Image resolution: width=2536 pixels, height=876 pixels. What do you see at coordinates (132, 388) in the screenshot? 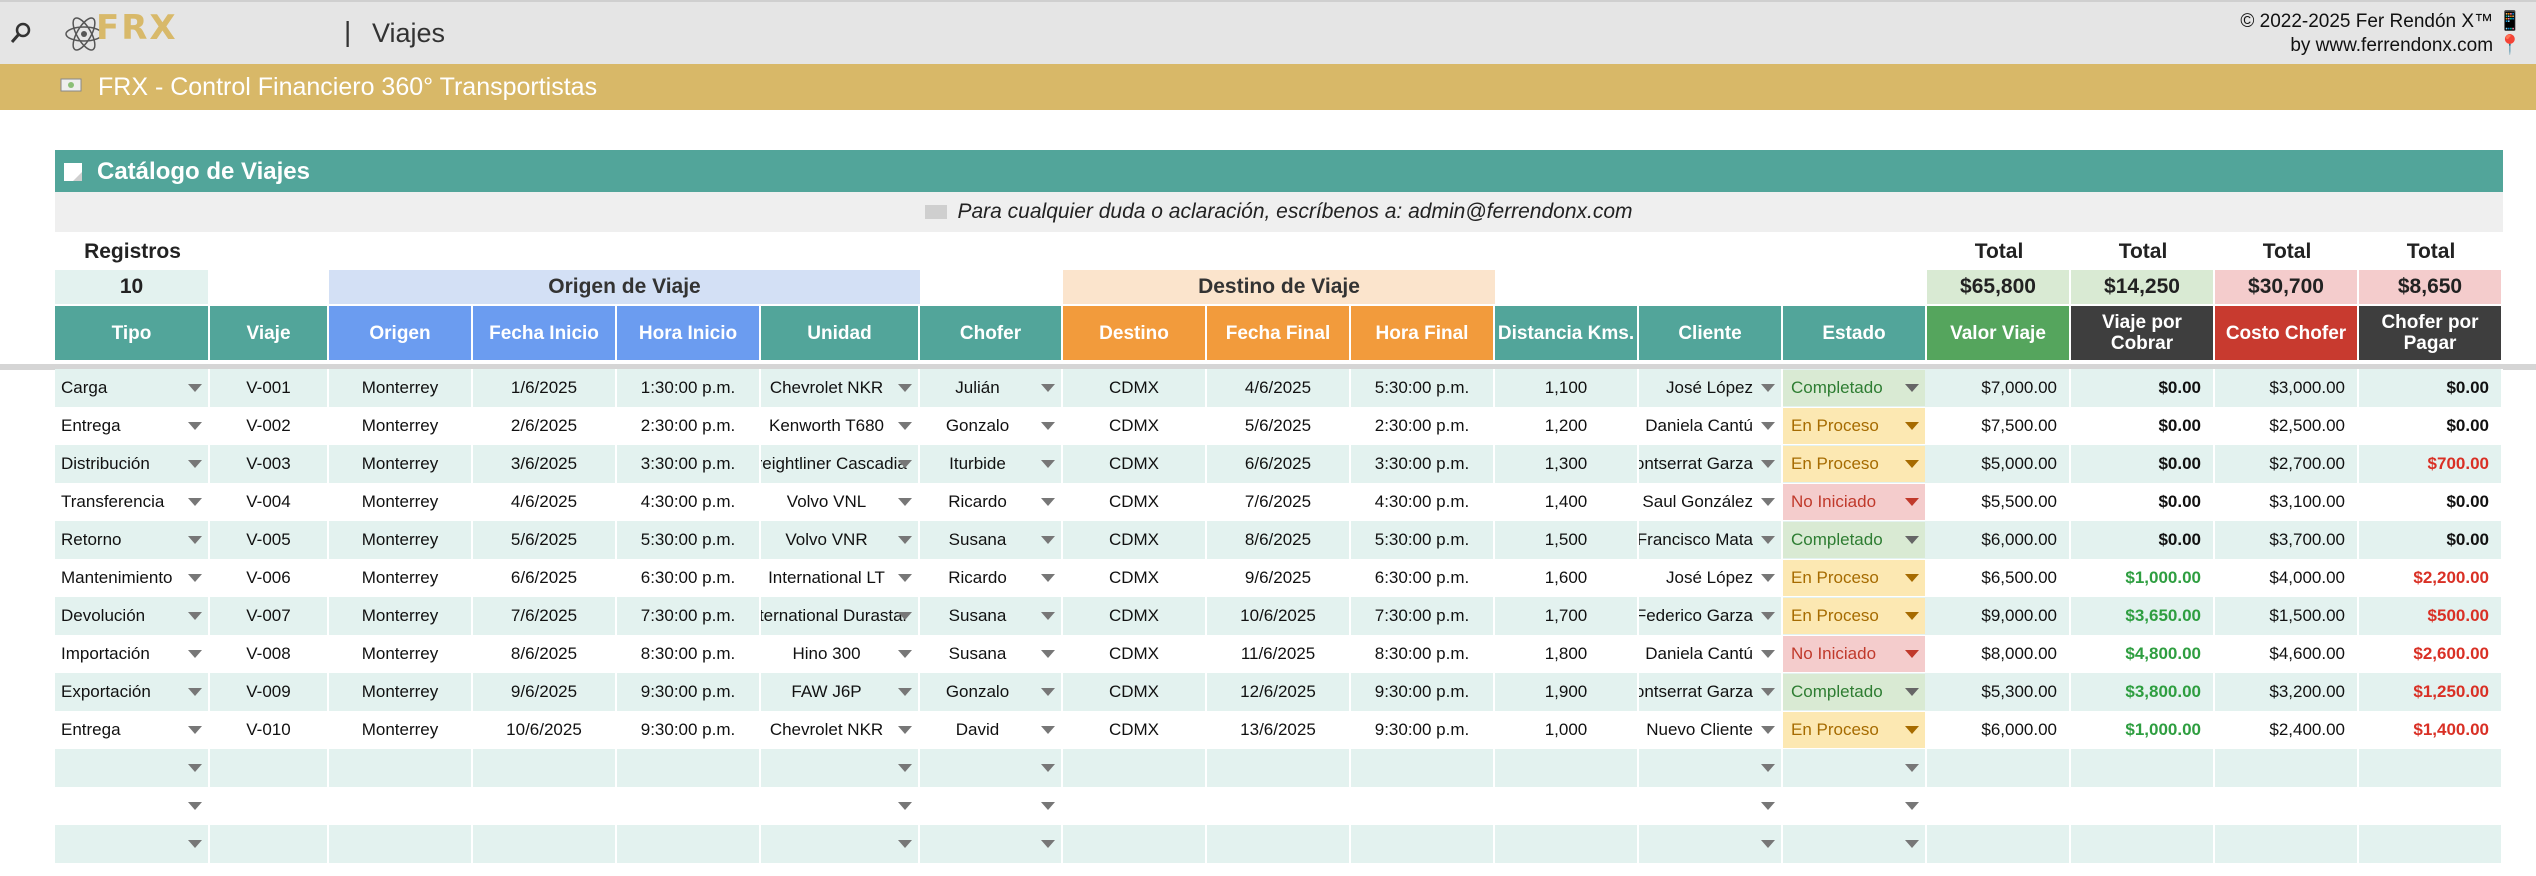
I see `table-cell: Carga` at bounding box center [132, 388].